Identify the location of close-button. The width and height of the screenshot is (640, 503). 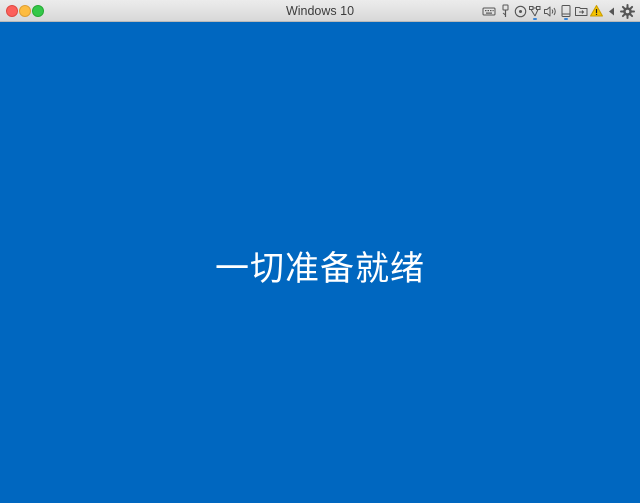
(12, 11).